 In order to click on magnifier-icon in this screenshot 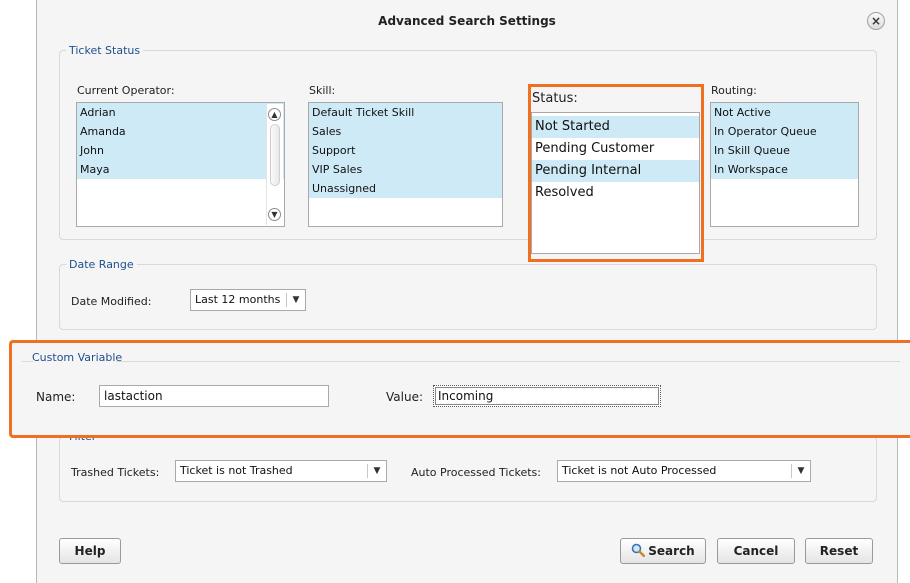, I will do `click(638, 550)`.